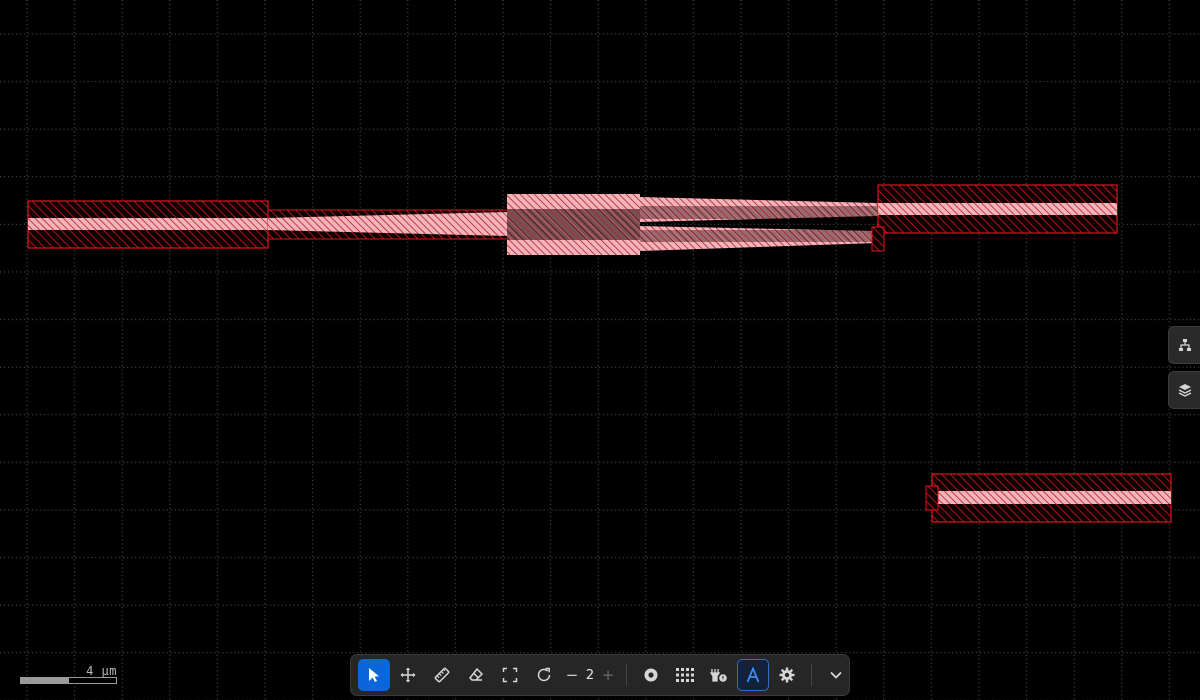 This screenshot has width=1200, height=700. I want to click on layers-panel-button, so click(1184, 390).